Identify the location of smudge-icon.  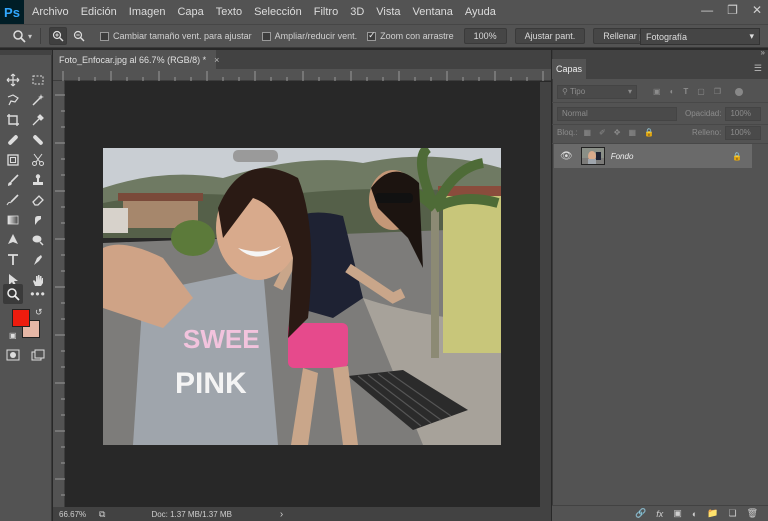
(38, 220).